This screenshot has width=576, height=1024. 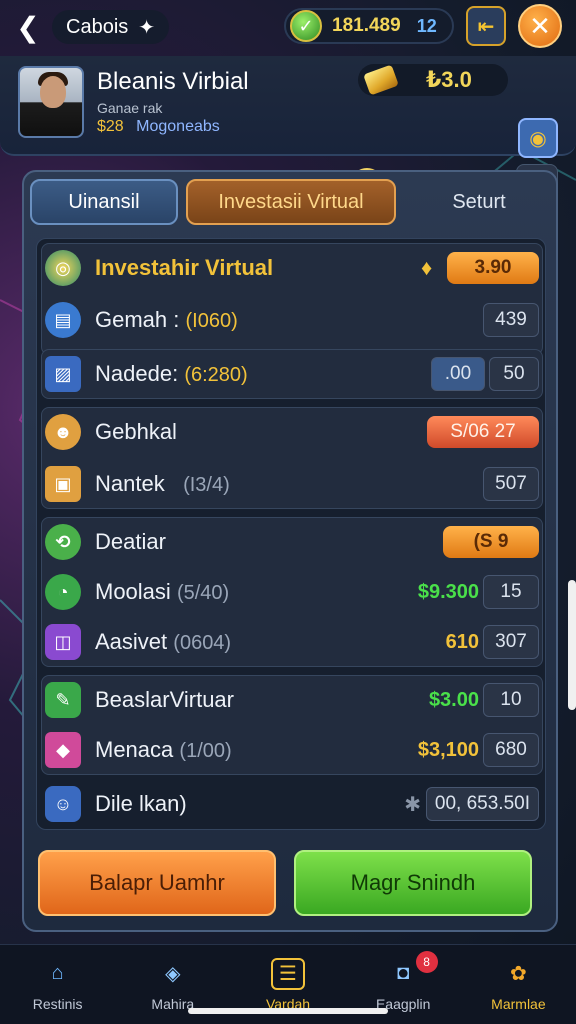 I want to click on player-name: Bleanis Virbial, so click(x=173, y=81).